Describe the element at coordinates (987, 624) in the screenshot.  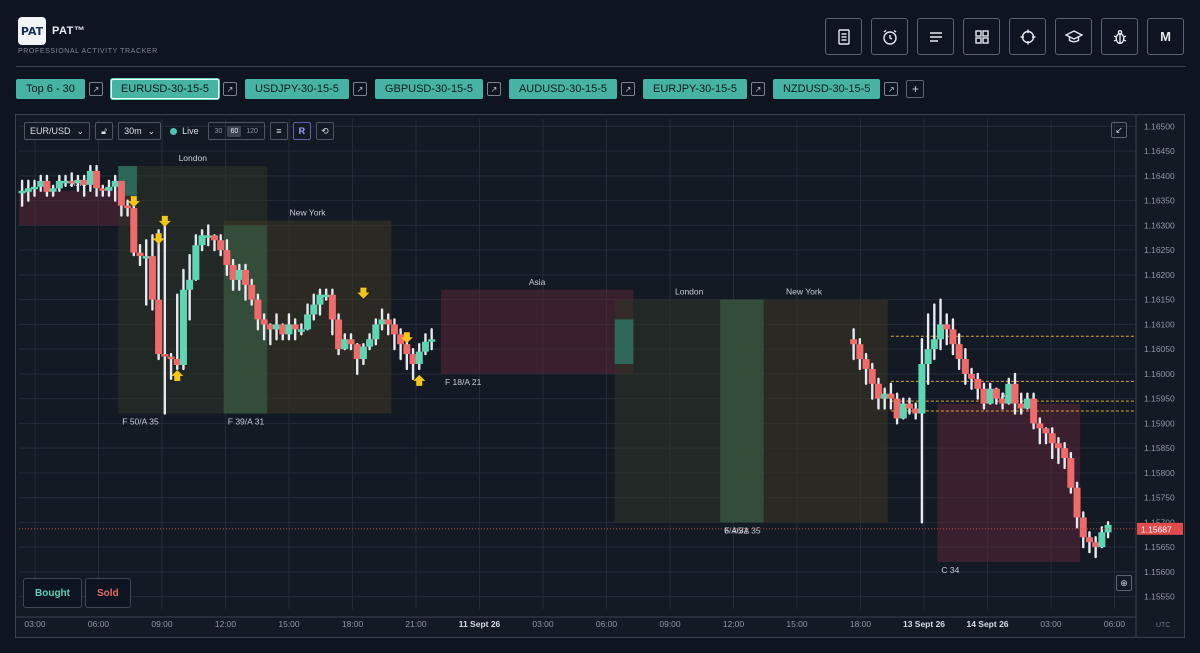
I see `x-tick-label: 14 Sept 26` at that location.